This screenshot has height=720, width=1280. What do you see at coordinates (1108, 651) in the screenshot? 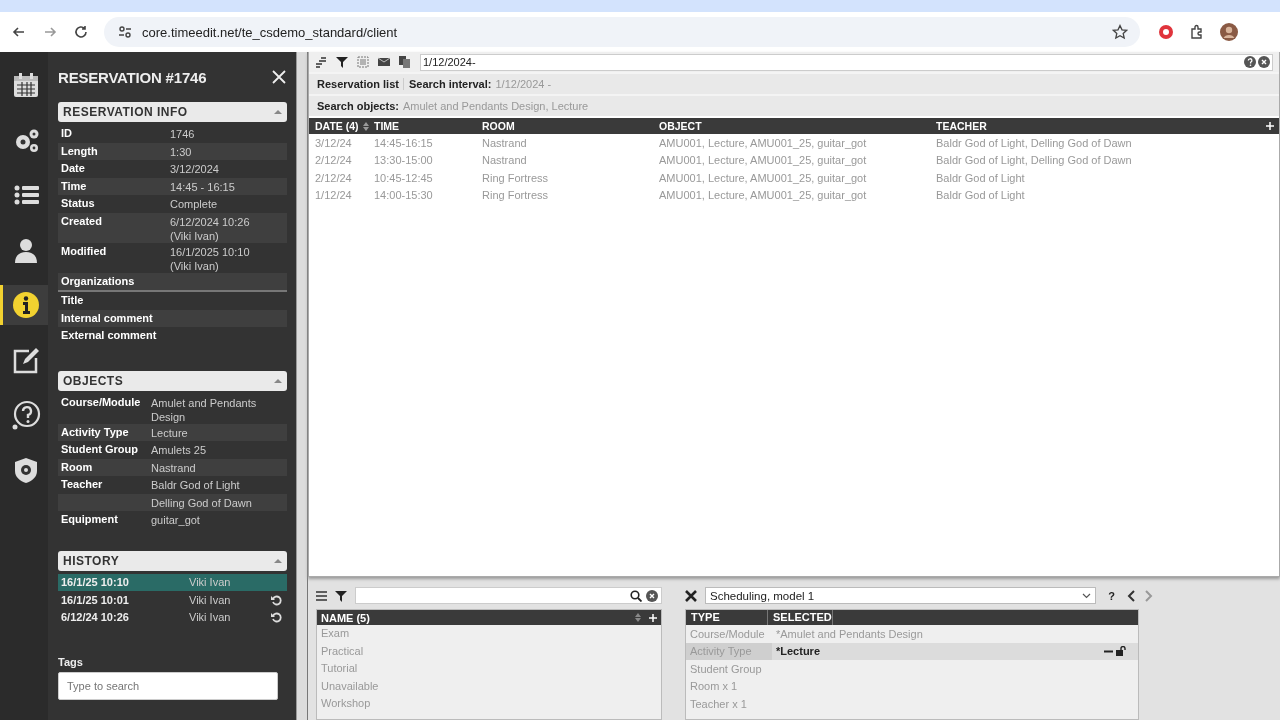
I see `remove-icon` at bounding box center [1108, 651].